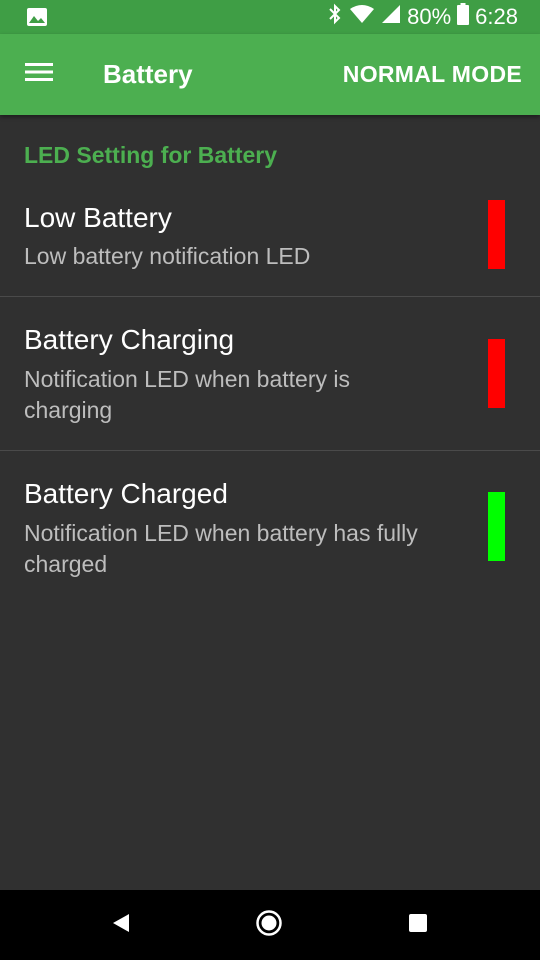  What do you see at coordinates (126, 493) in the screenshot?
I see `preference-title: Battery Charged` at bounding box center [126, 493].